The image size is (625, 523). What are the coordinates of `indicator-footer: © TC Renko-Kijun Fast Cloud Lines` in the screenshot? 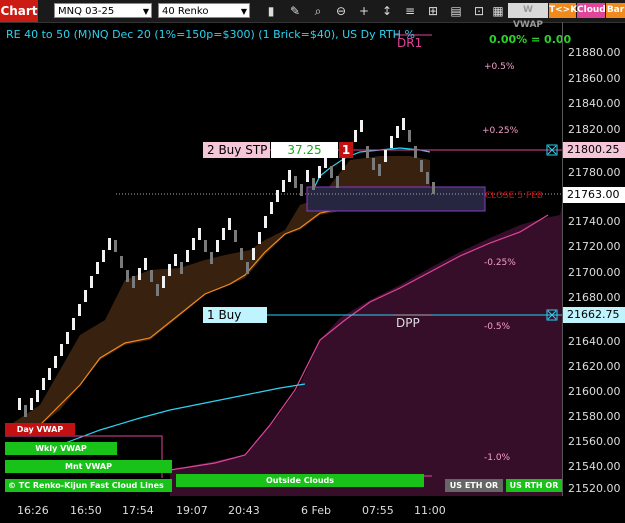 It's located at (88, 485).